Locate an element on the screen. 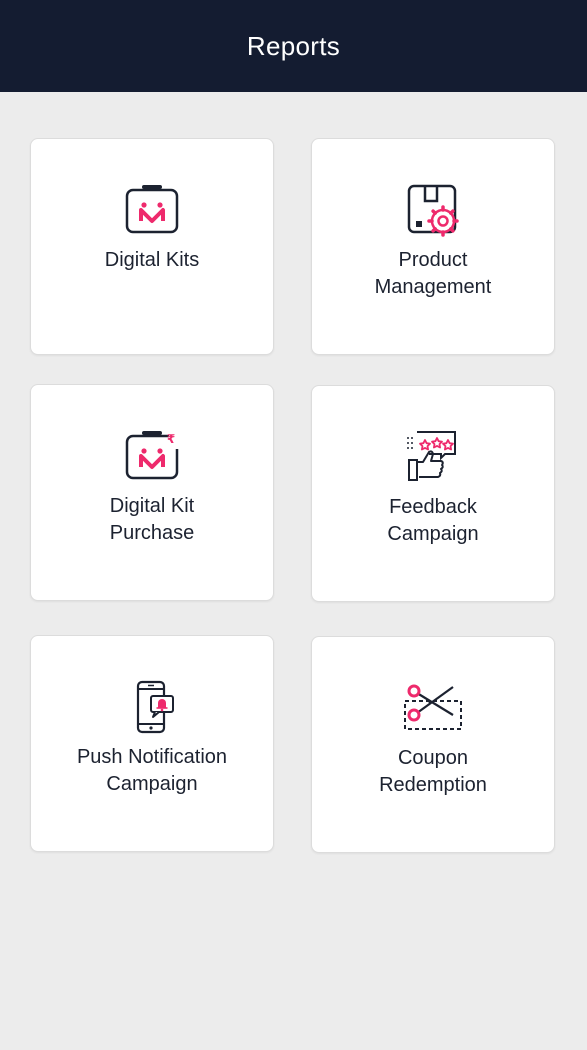 This screenshot has height=1050, width=587. digital-kit-purchase-icon: ₹ is located at coordinates (152, 457).